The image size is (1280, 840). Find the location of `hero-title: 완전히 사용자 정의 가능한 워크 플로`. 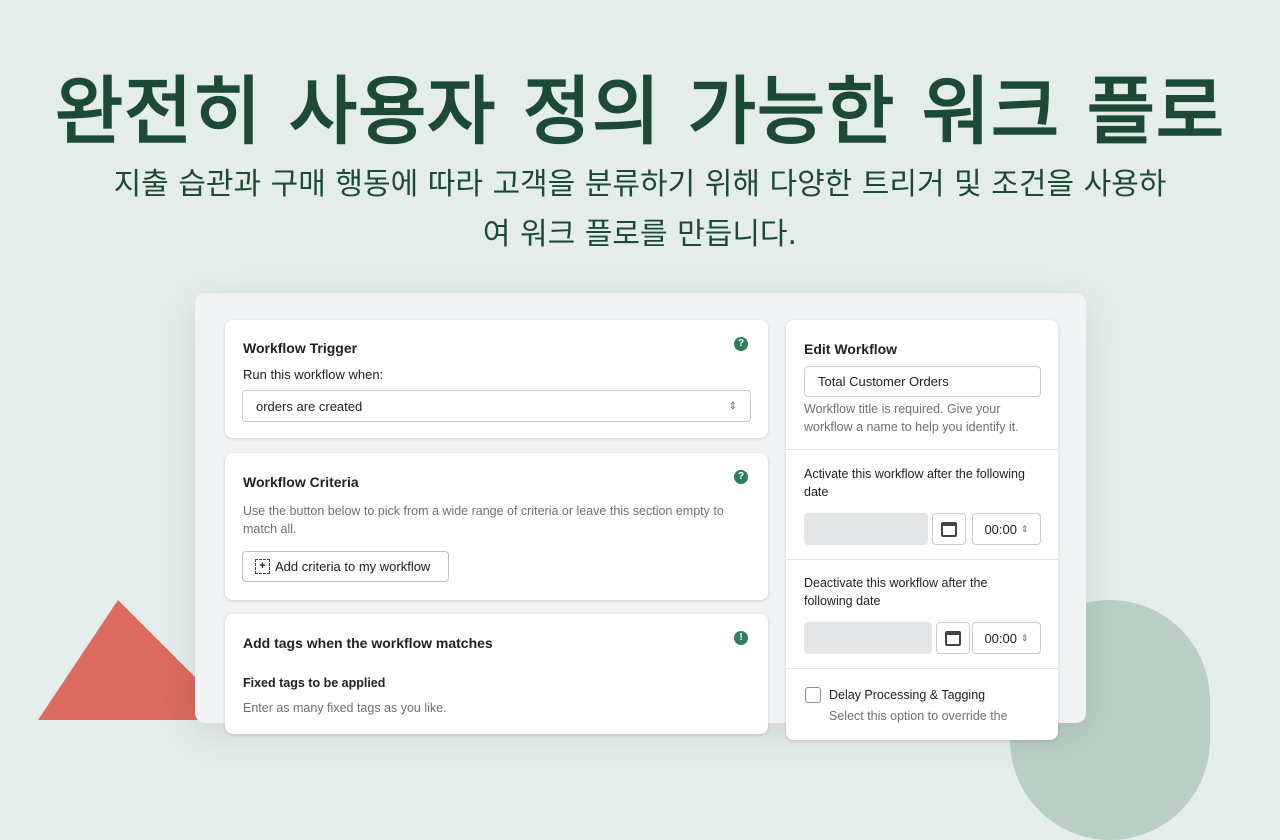

hero-title: 완전히 사용자 정의 가능한 워크 플로 is located at coordinates (639, 112).